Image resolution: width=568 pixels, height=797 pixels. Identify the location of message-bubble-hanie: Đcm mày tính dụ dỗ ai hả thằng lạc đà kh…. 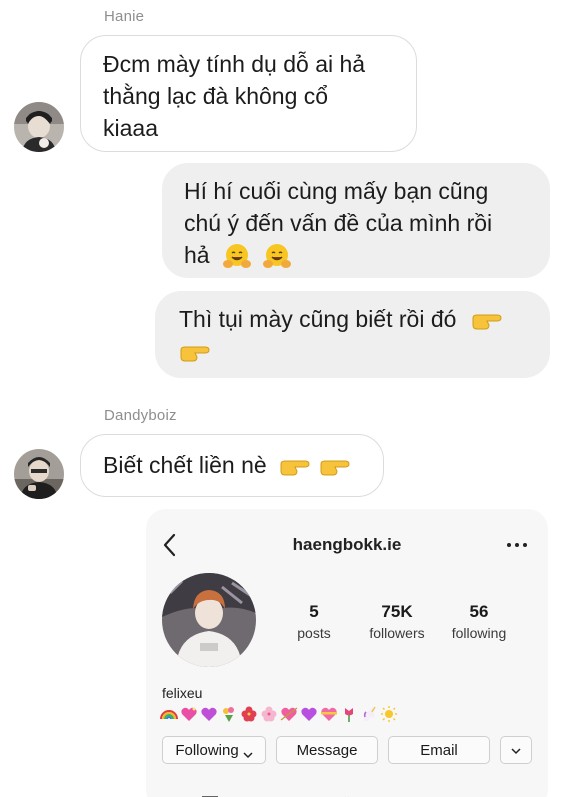
(248, 93).